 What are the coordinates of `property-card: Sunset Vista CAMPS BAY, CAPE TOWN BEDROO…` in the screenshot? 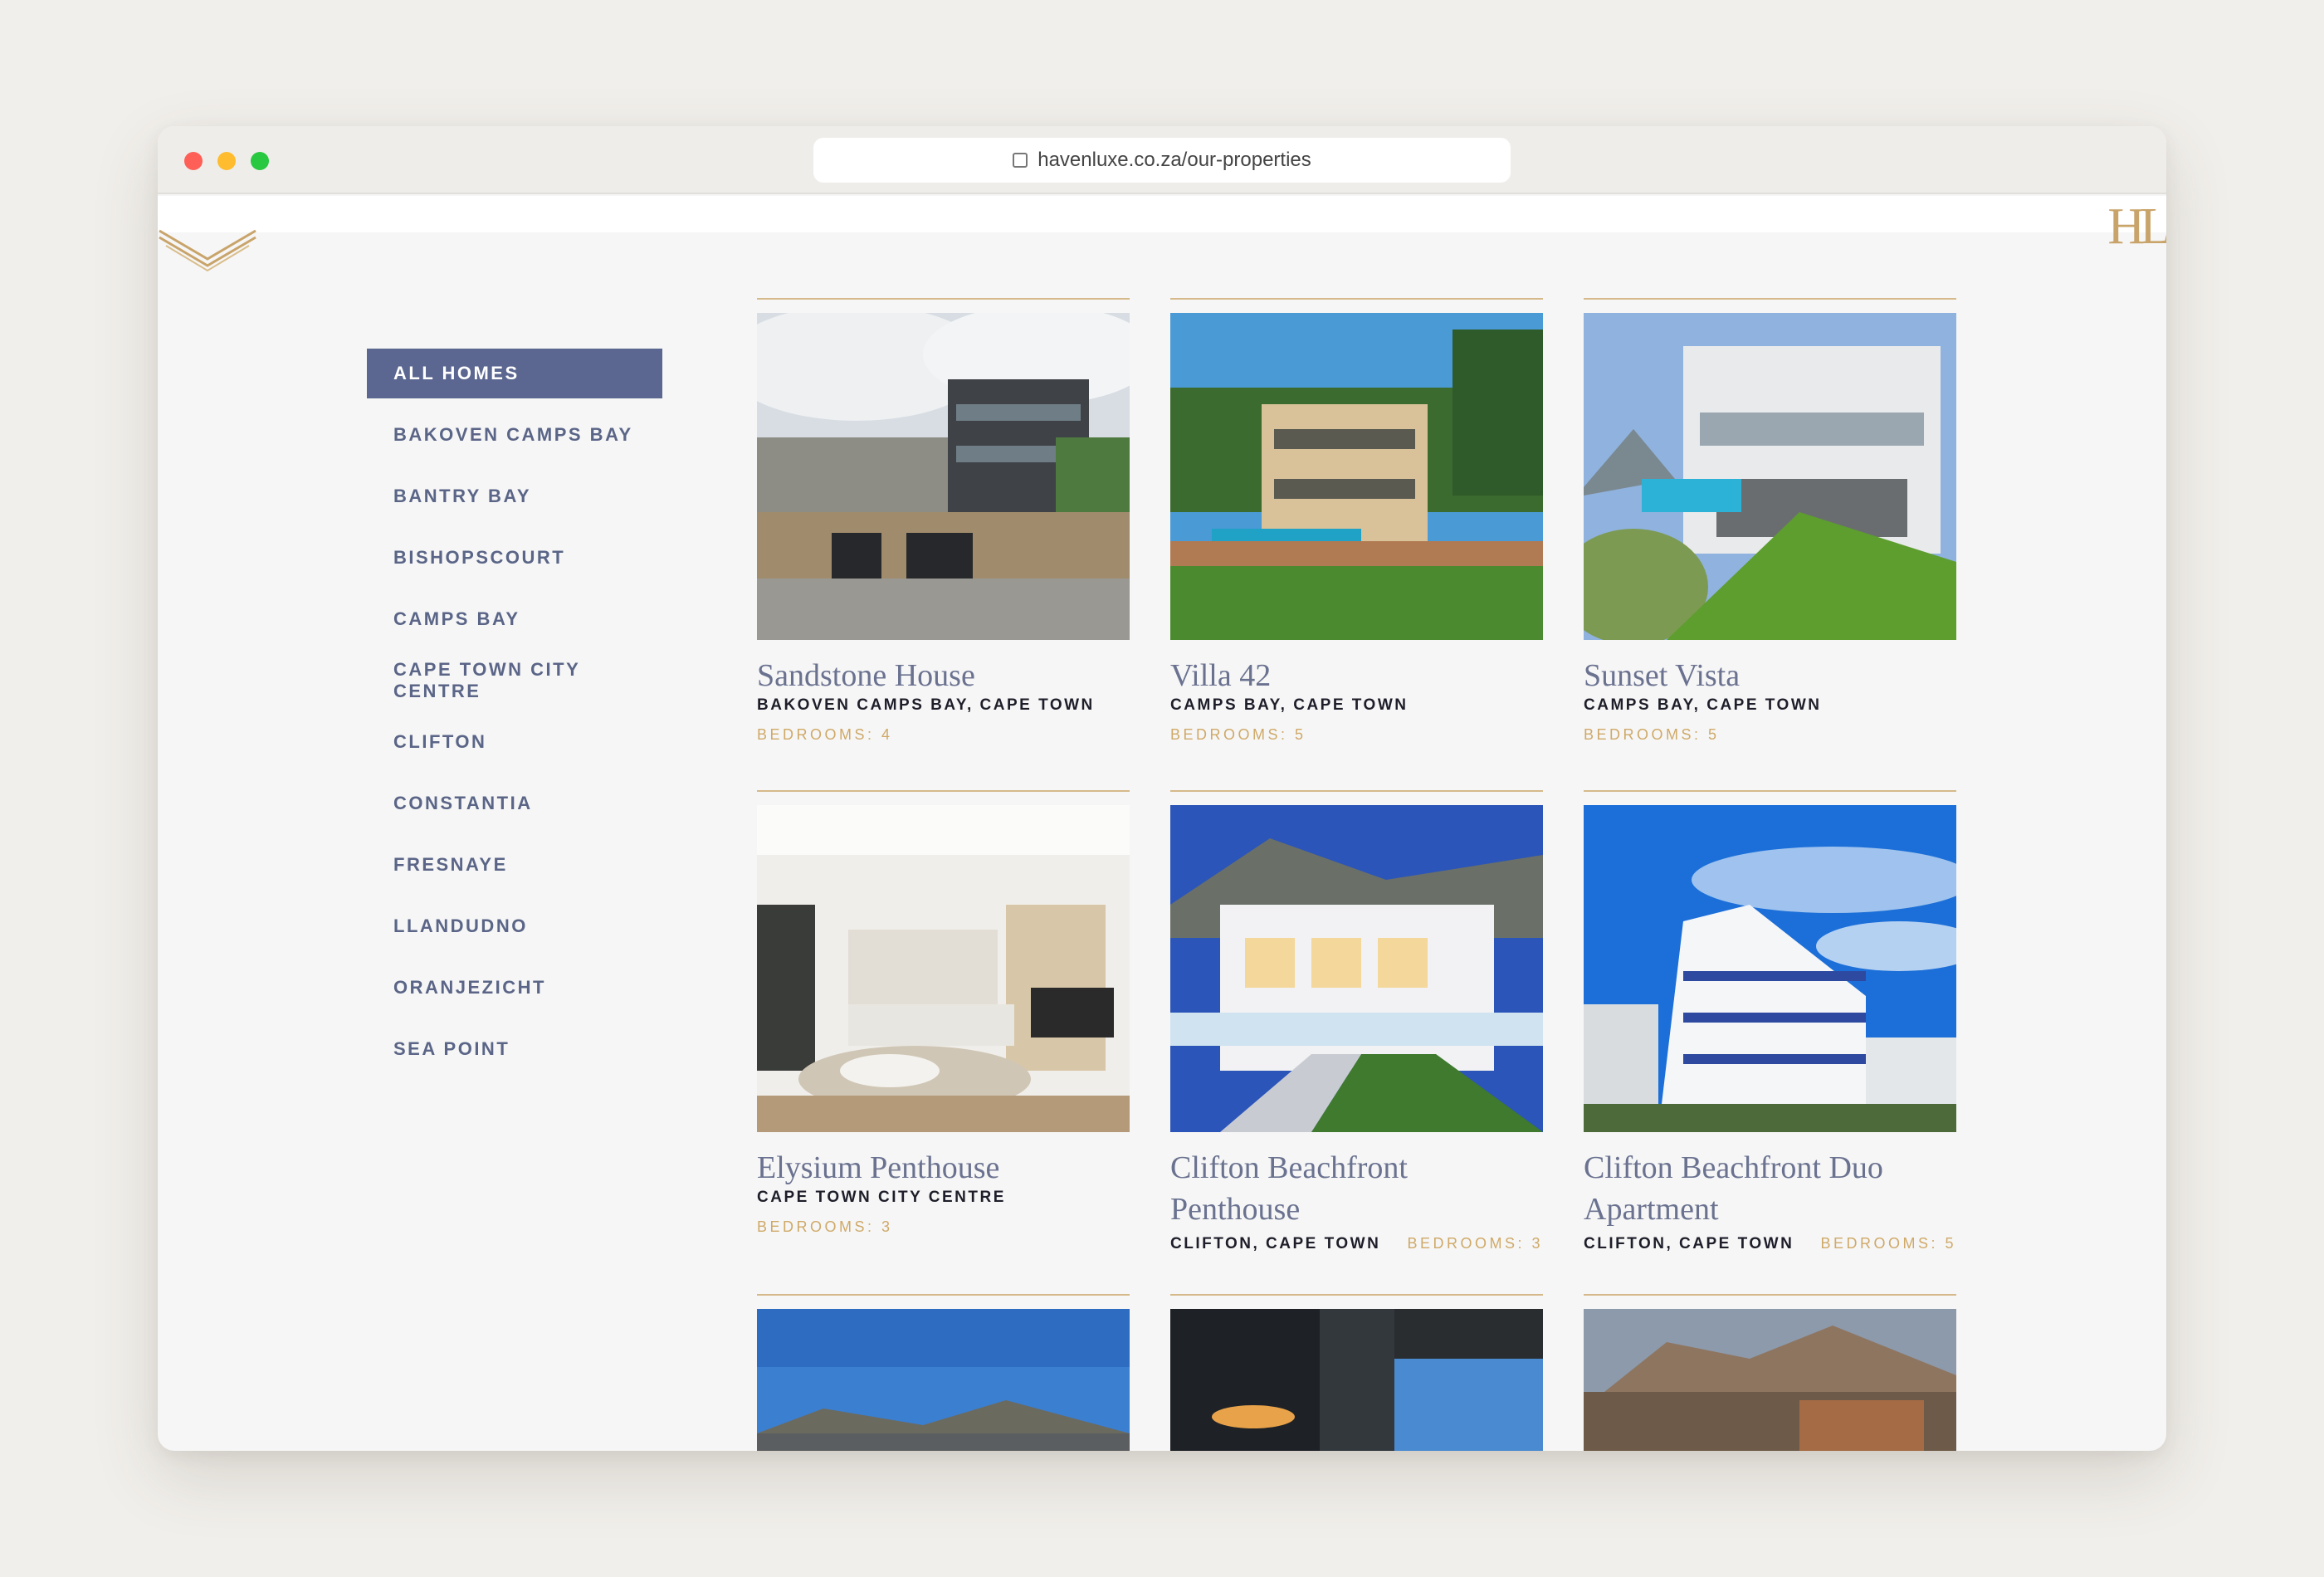 It's located at (1770, 521).